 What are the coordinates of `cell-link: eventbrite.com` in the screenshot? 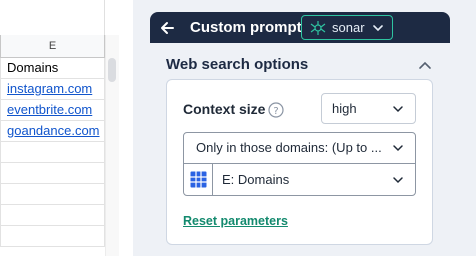 It's located at (49, 109).